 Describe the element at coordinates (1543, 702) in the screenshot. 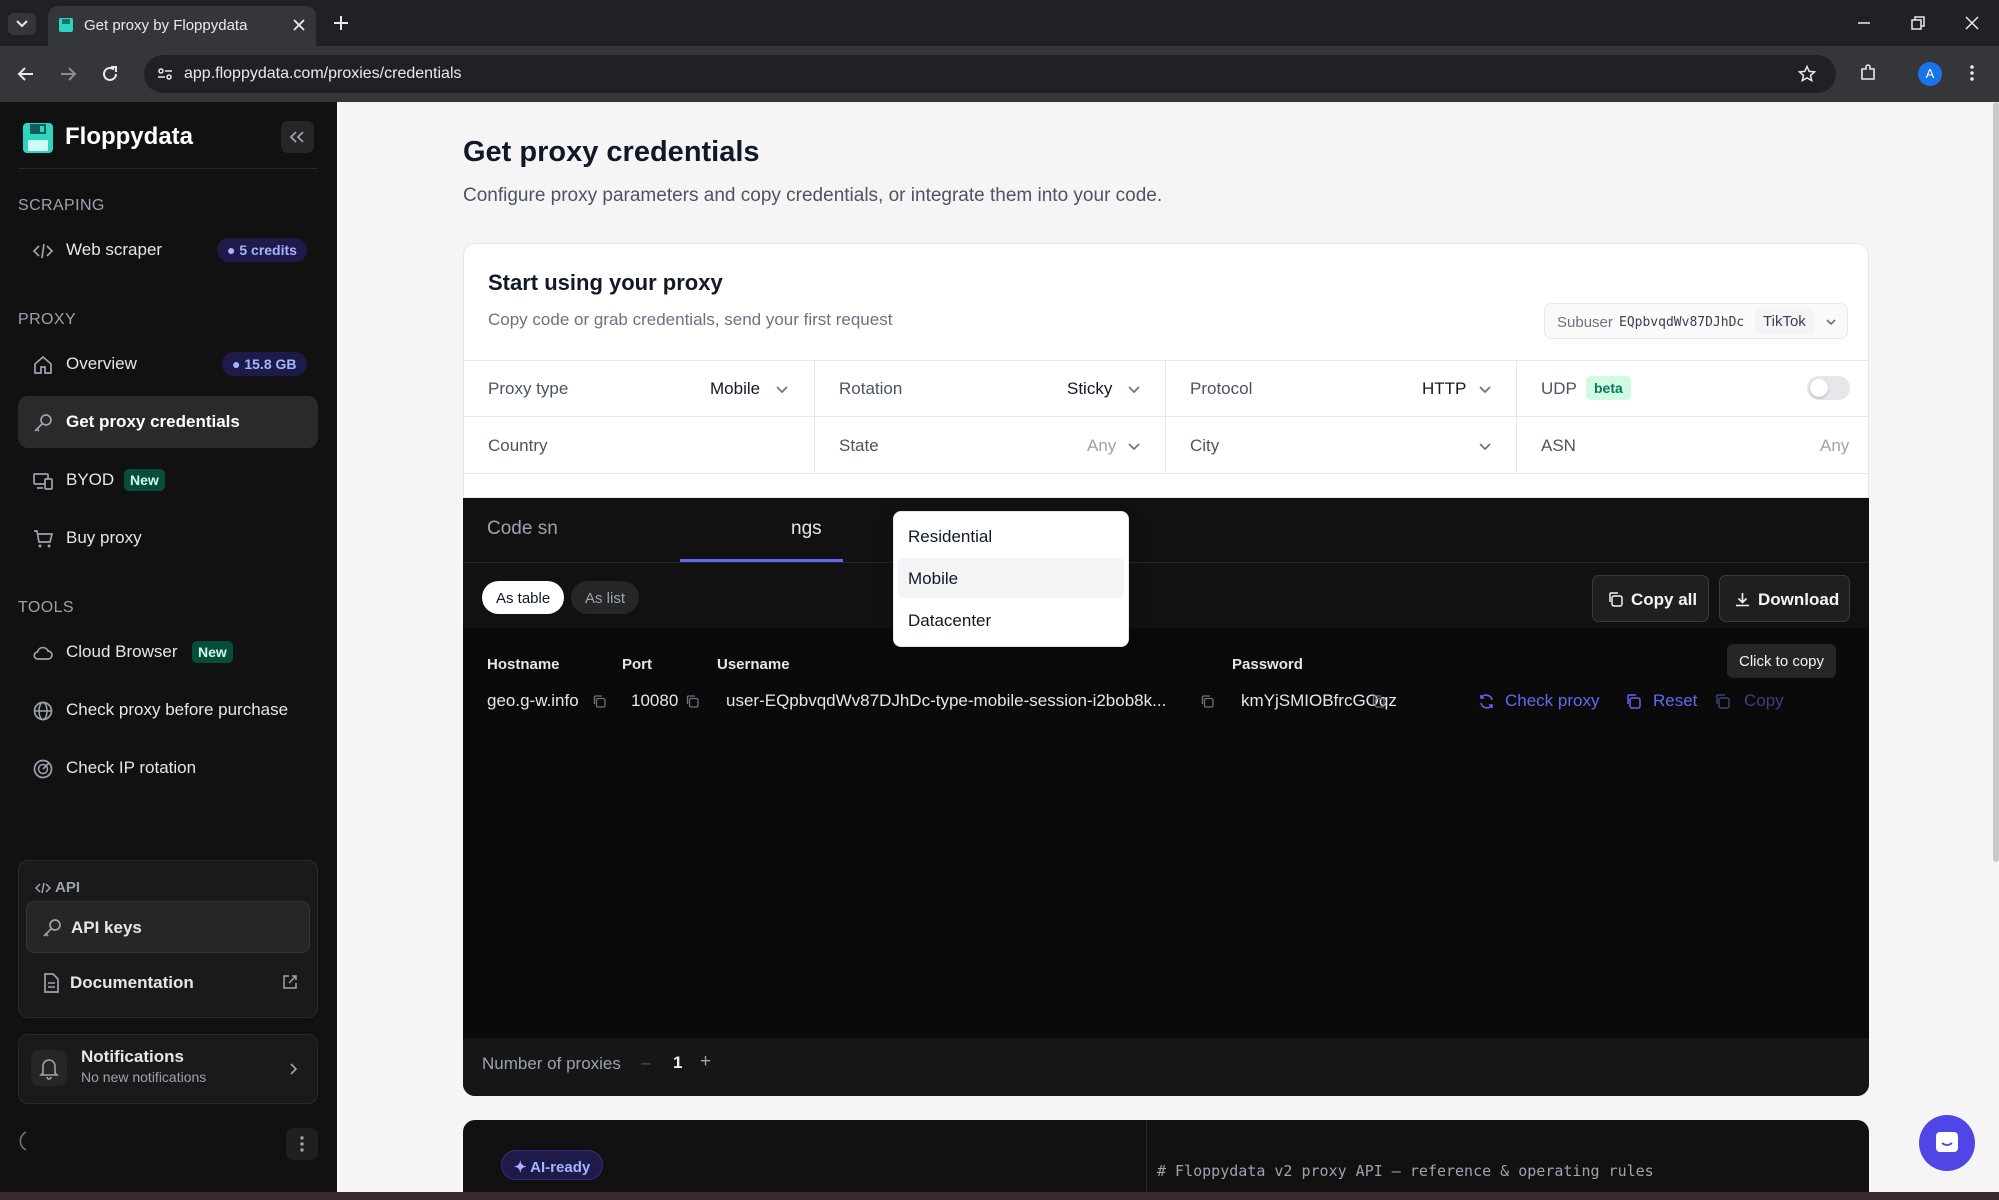

I see `check-proxy-button: Check proxy` at that location.